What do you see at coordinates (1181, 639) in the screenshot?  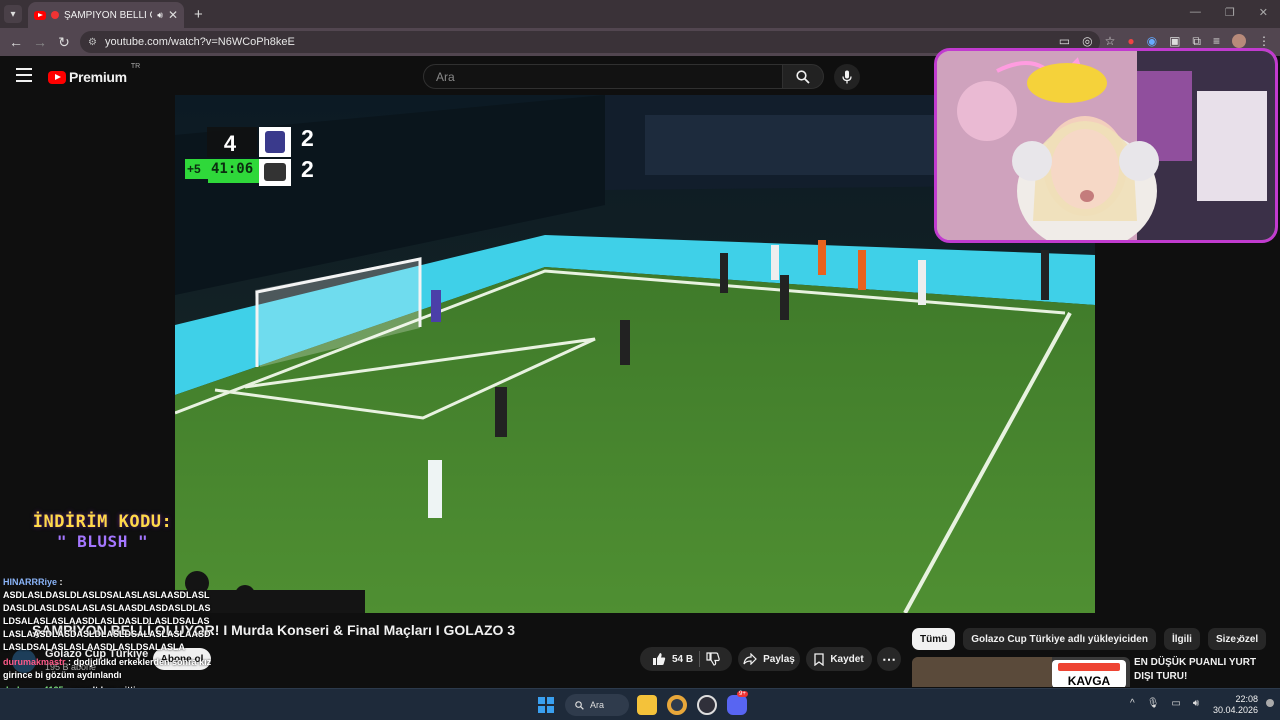 I see `chip-related: İlgili` at bounding box center [1181, 639].